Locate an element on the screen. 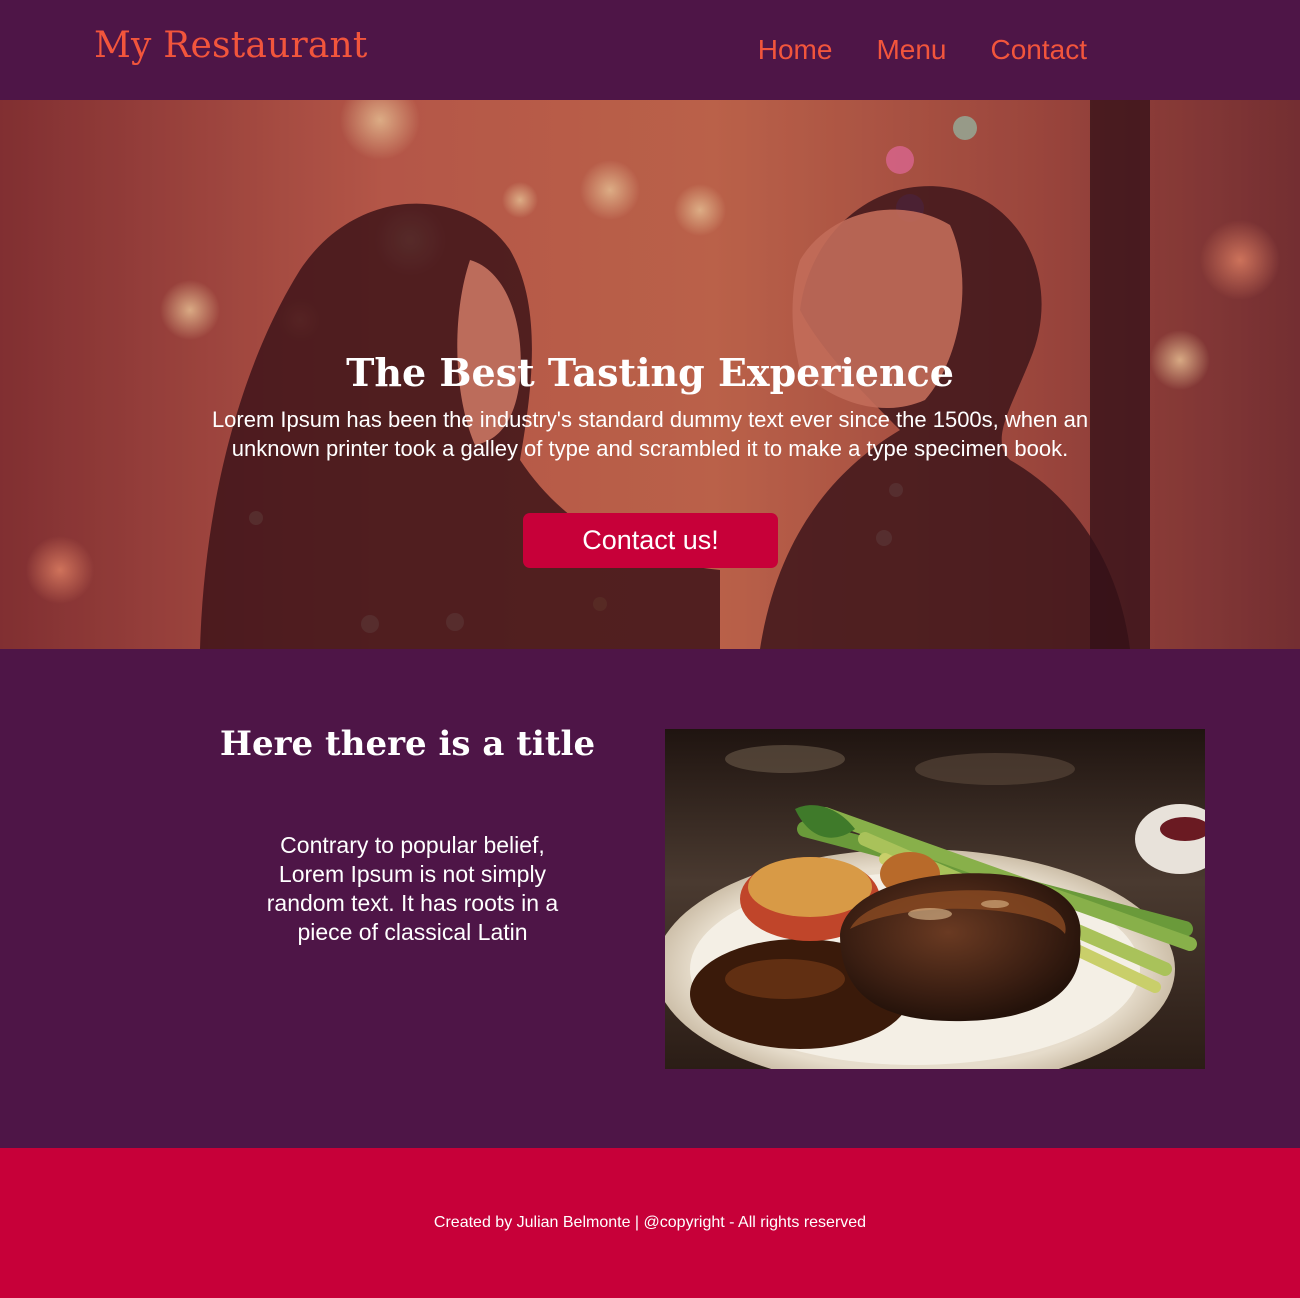  steak-dinner-image is located at coordinates (935, 899).